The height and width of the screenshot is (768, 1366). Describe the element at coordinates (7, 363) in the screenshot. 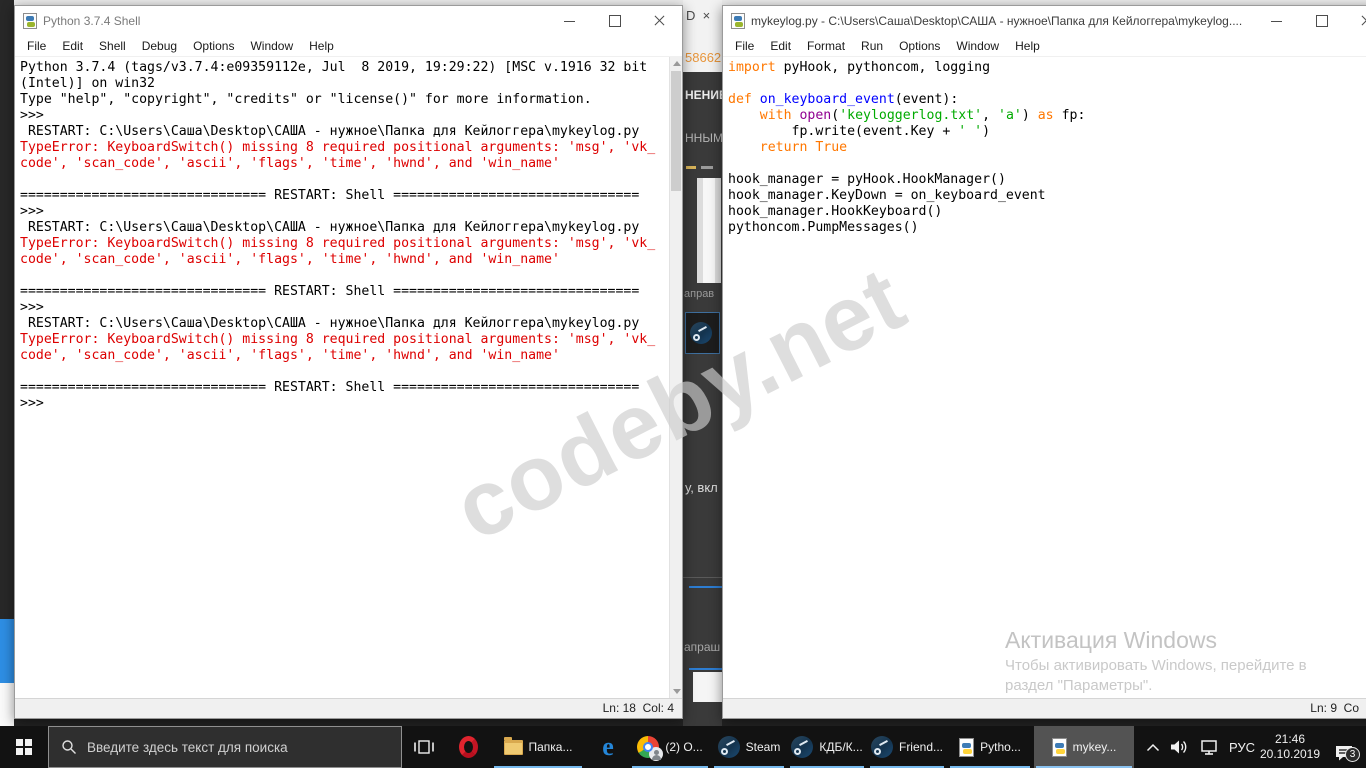

I see `desktop-left-strip` at that location.